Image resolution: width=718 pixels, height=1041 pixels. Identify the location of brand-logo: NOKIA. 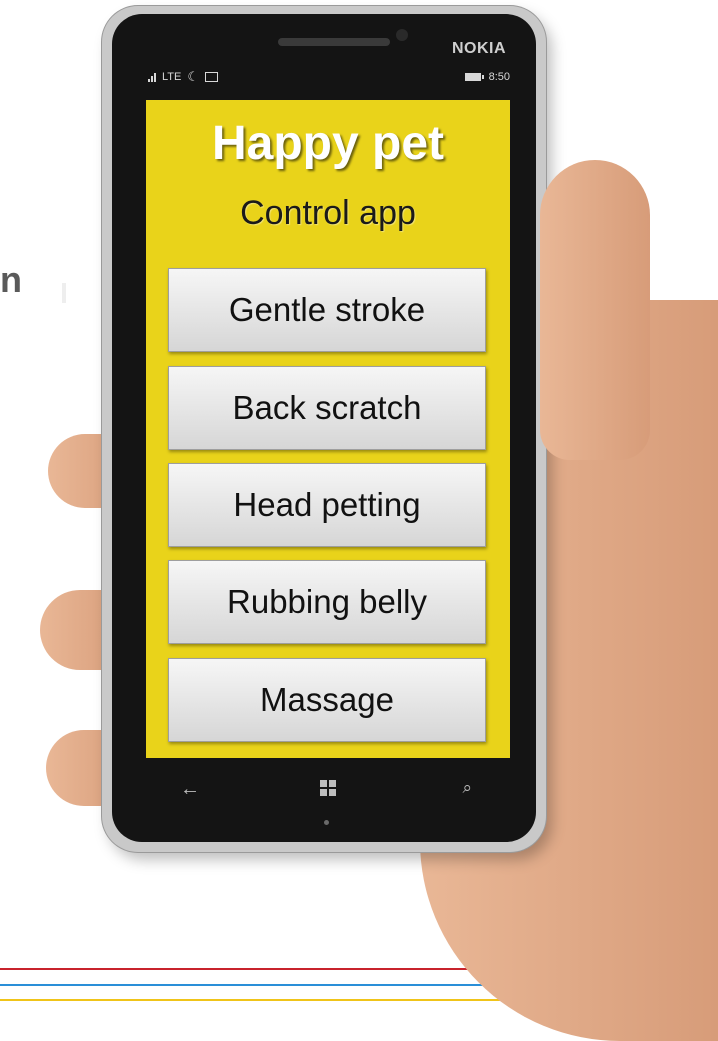
(479, 48).